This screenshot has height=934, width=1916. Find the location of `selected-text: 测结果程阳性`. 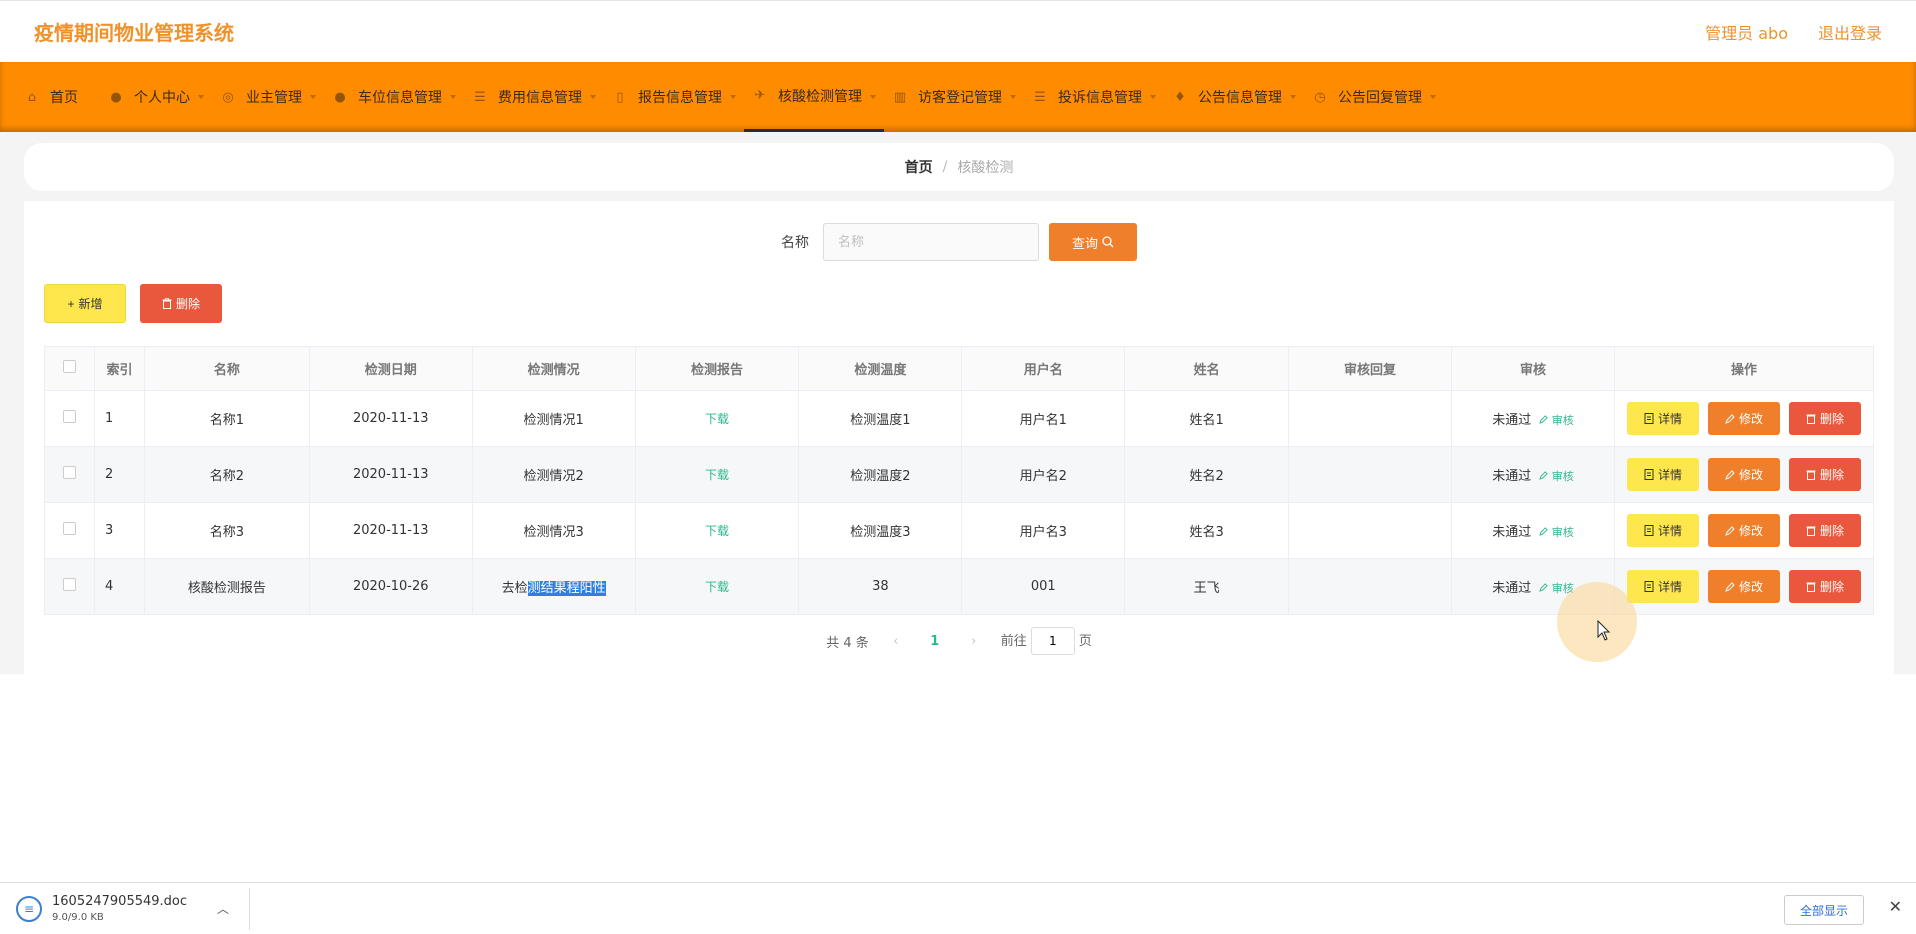

selected-text: 测结果程阳性 is located at coordinates (566, 588).